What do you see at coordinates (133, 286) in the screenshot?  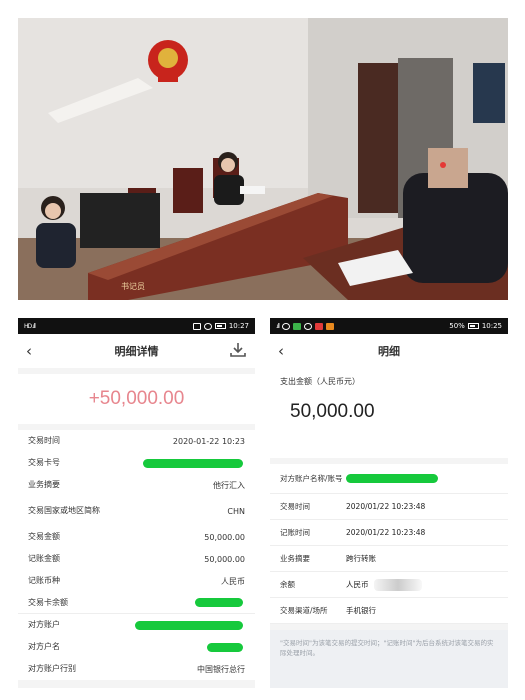 I see `clerk-nameplate: 书记员` at bounding box center [133, 286].